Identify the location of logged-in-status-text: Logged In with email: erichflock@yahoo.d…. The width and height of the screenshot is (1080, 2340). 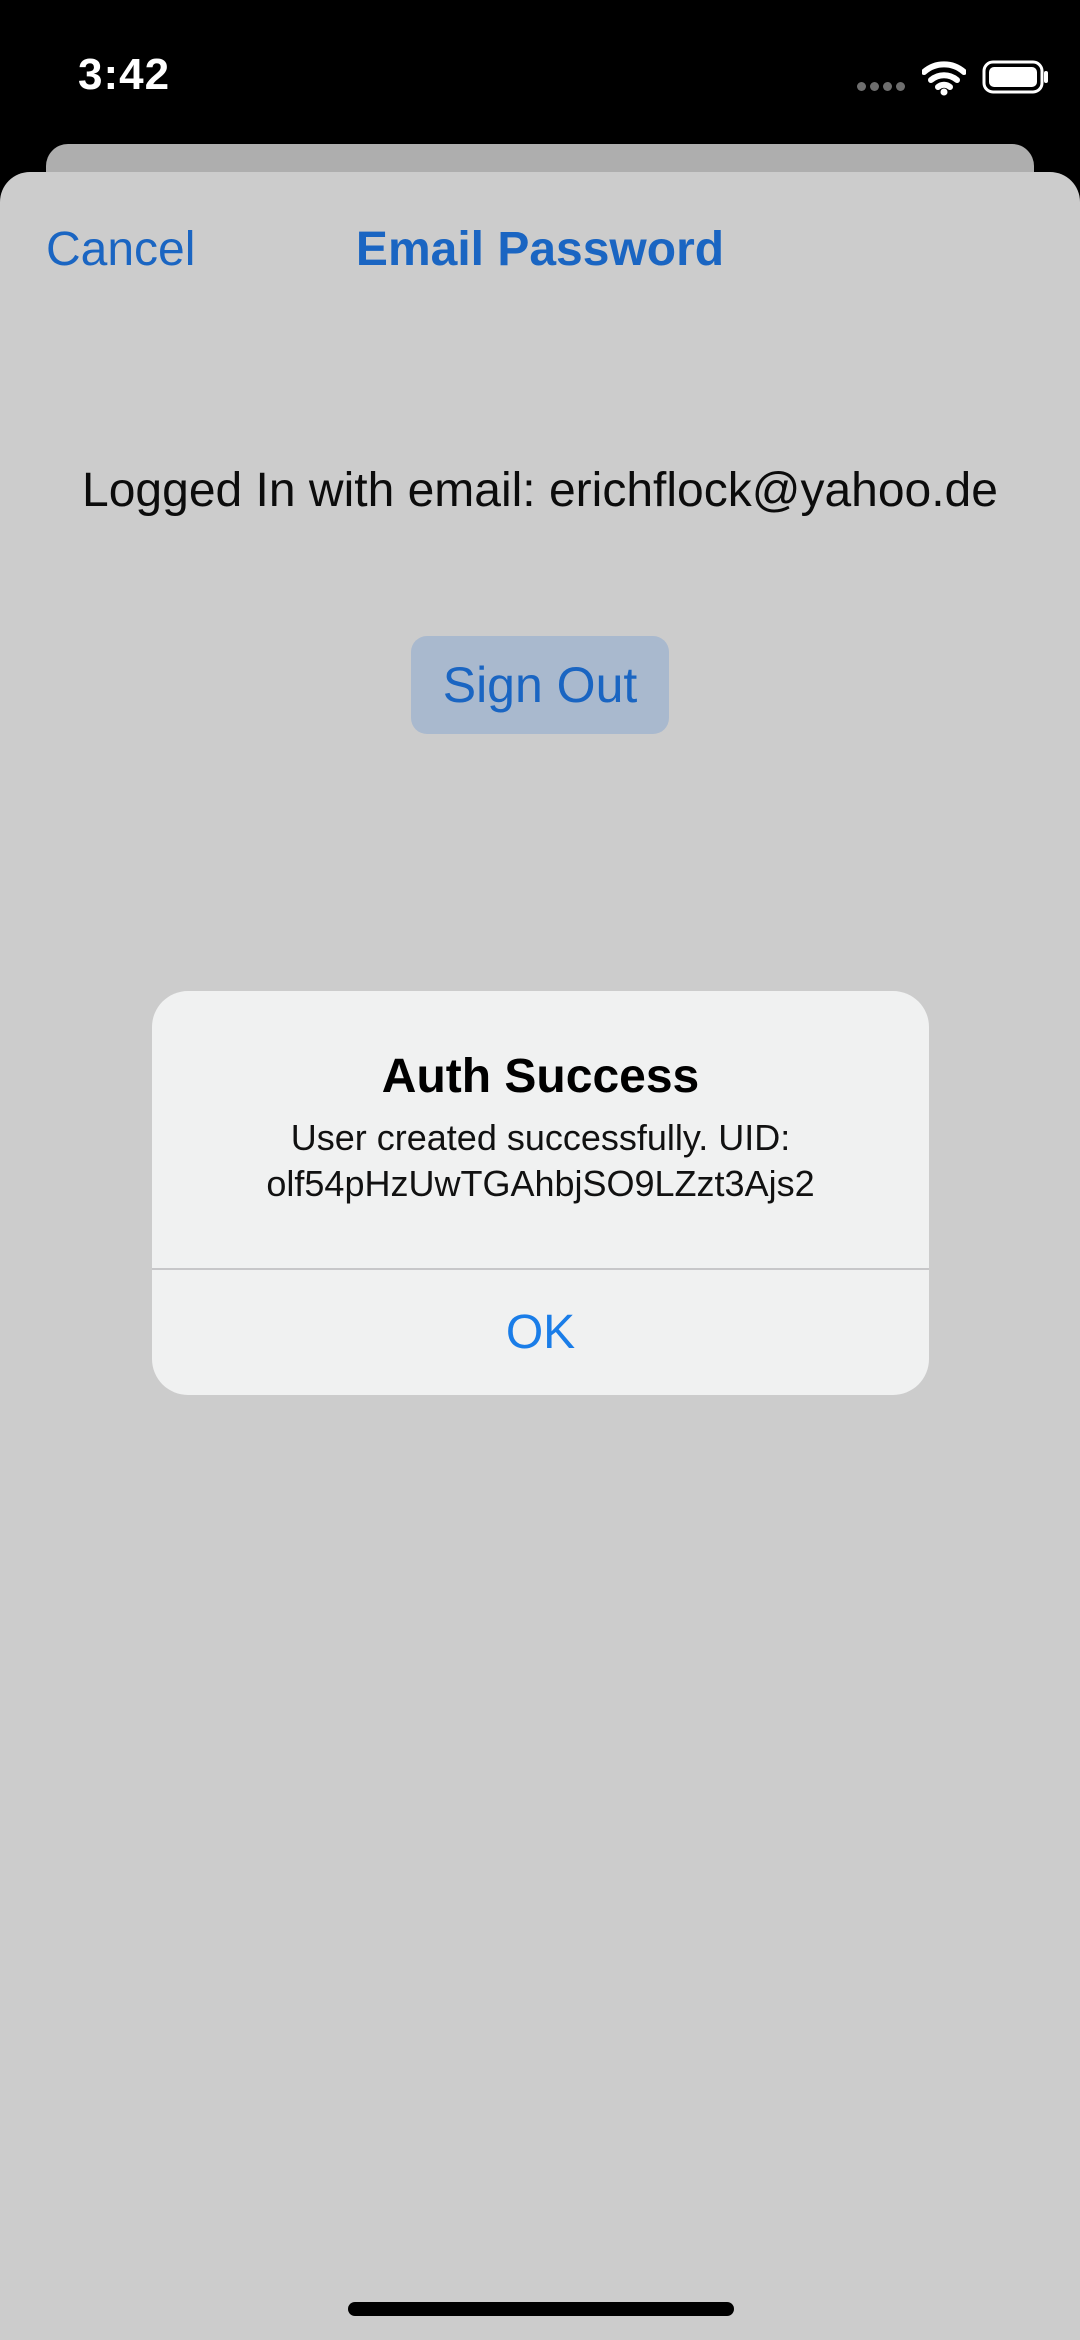
(540, 490).